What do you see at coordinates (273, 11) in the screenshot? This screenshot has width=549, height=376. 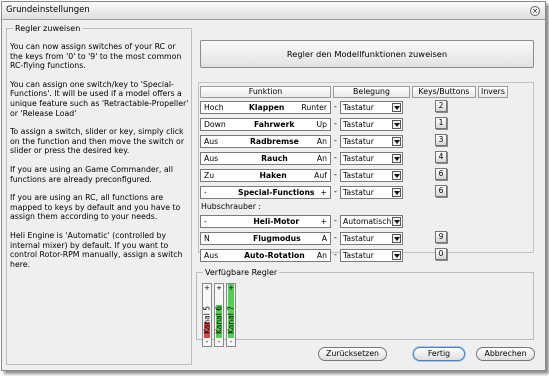 I see `title-bar: Grundeinstellungen ×` at bounding box center [273, 11].